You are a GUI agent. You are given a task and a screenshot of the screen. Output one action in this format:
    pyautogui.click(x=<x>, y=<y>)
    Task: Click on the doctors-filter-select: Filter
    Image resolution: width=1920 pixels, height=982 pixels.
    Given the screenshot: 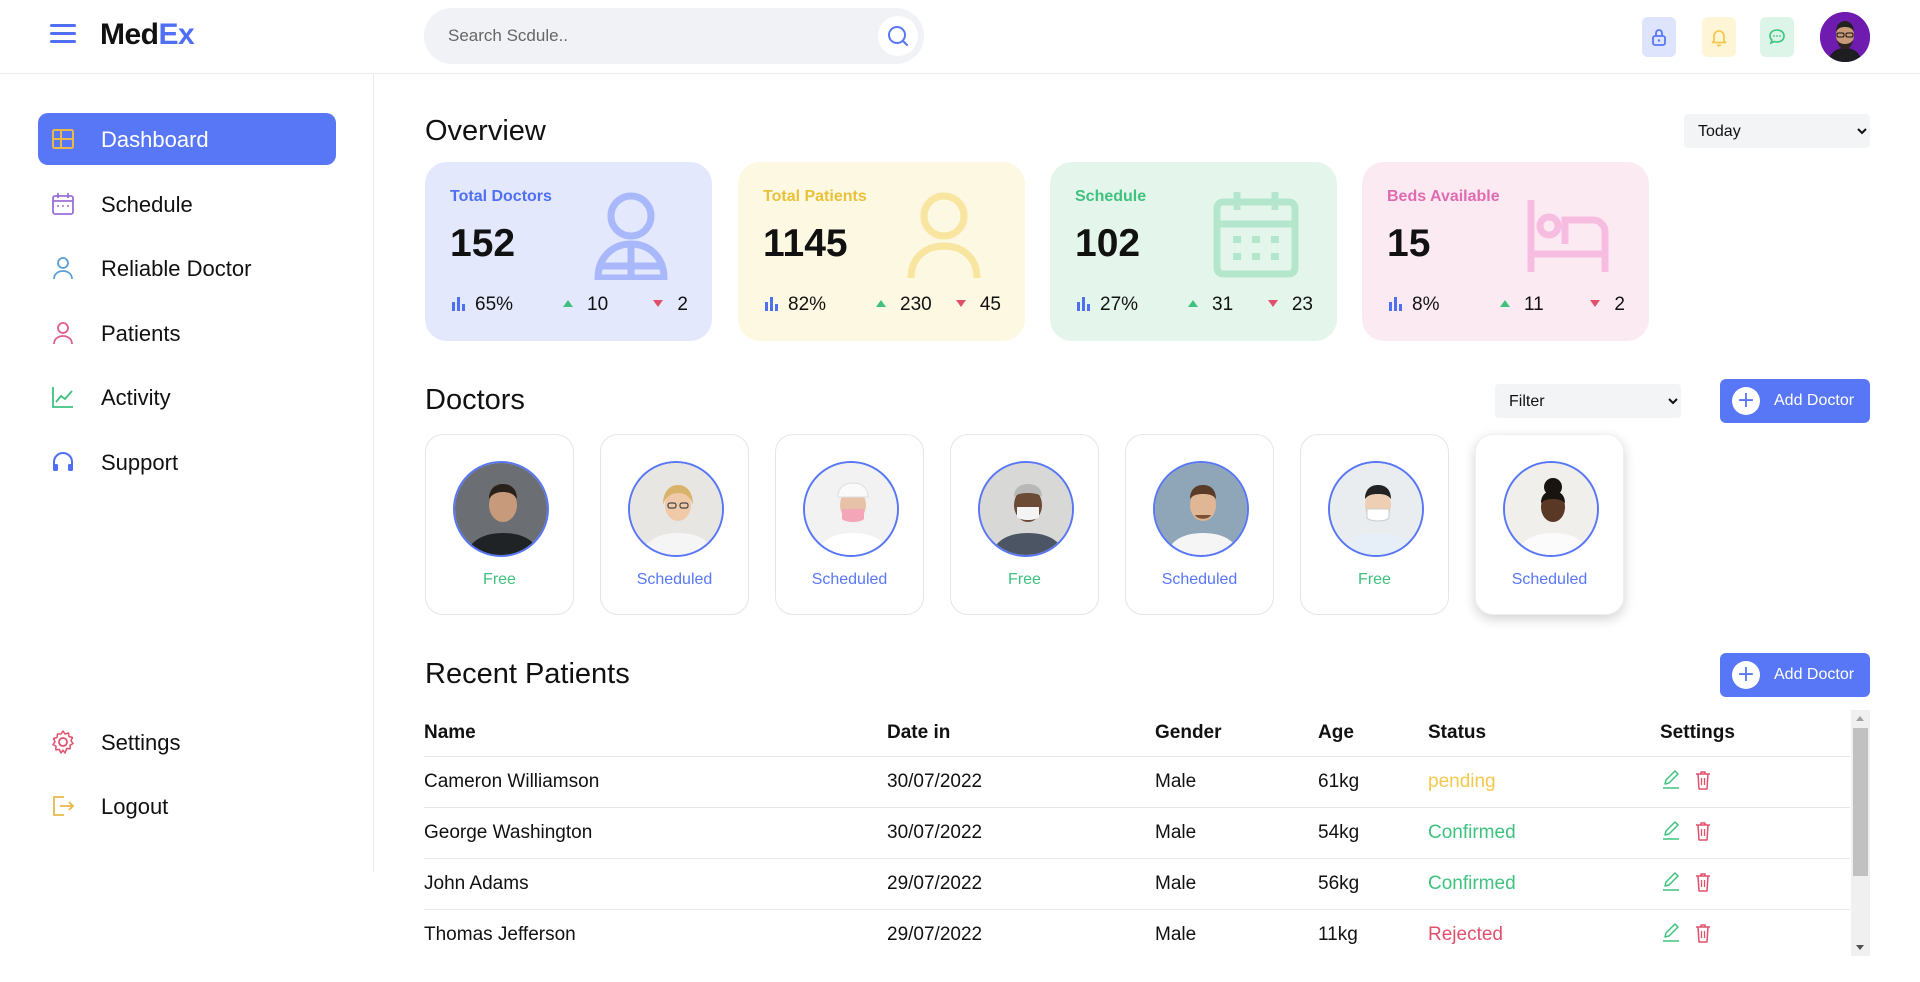 What is the action you would take?
    pyautogui.click(x=1588, y=401)
    